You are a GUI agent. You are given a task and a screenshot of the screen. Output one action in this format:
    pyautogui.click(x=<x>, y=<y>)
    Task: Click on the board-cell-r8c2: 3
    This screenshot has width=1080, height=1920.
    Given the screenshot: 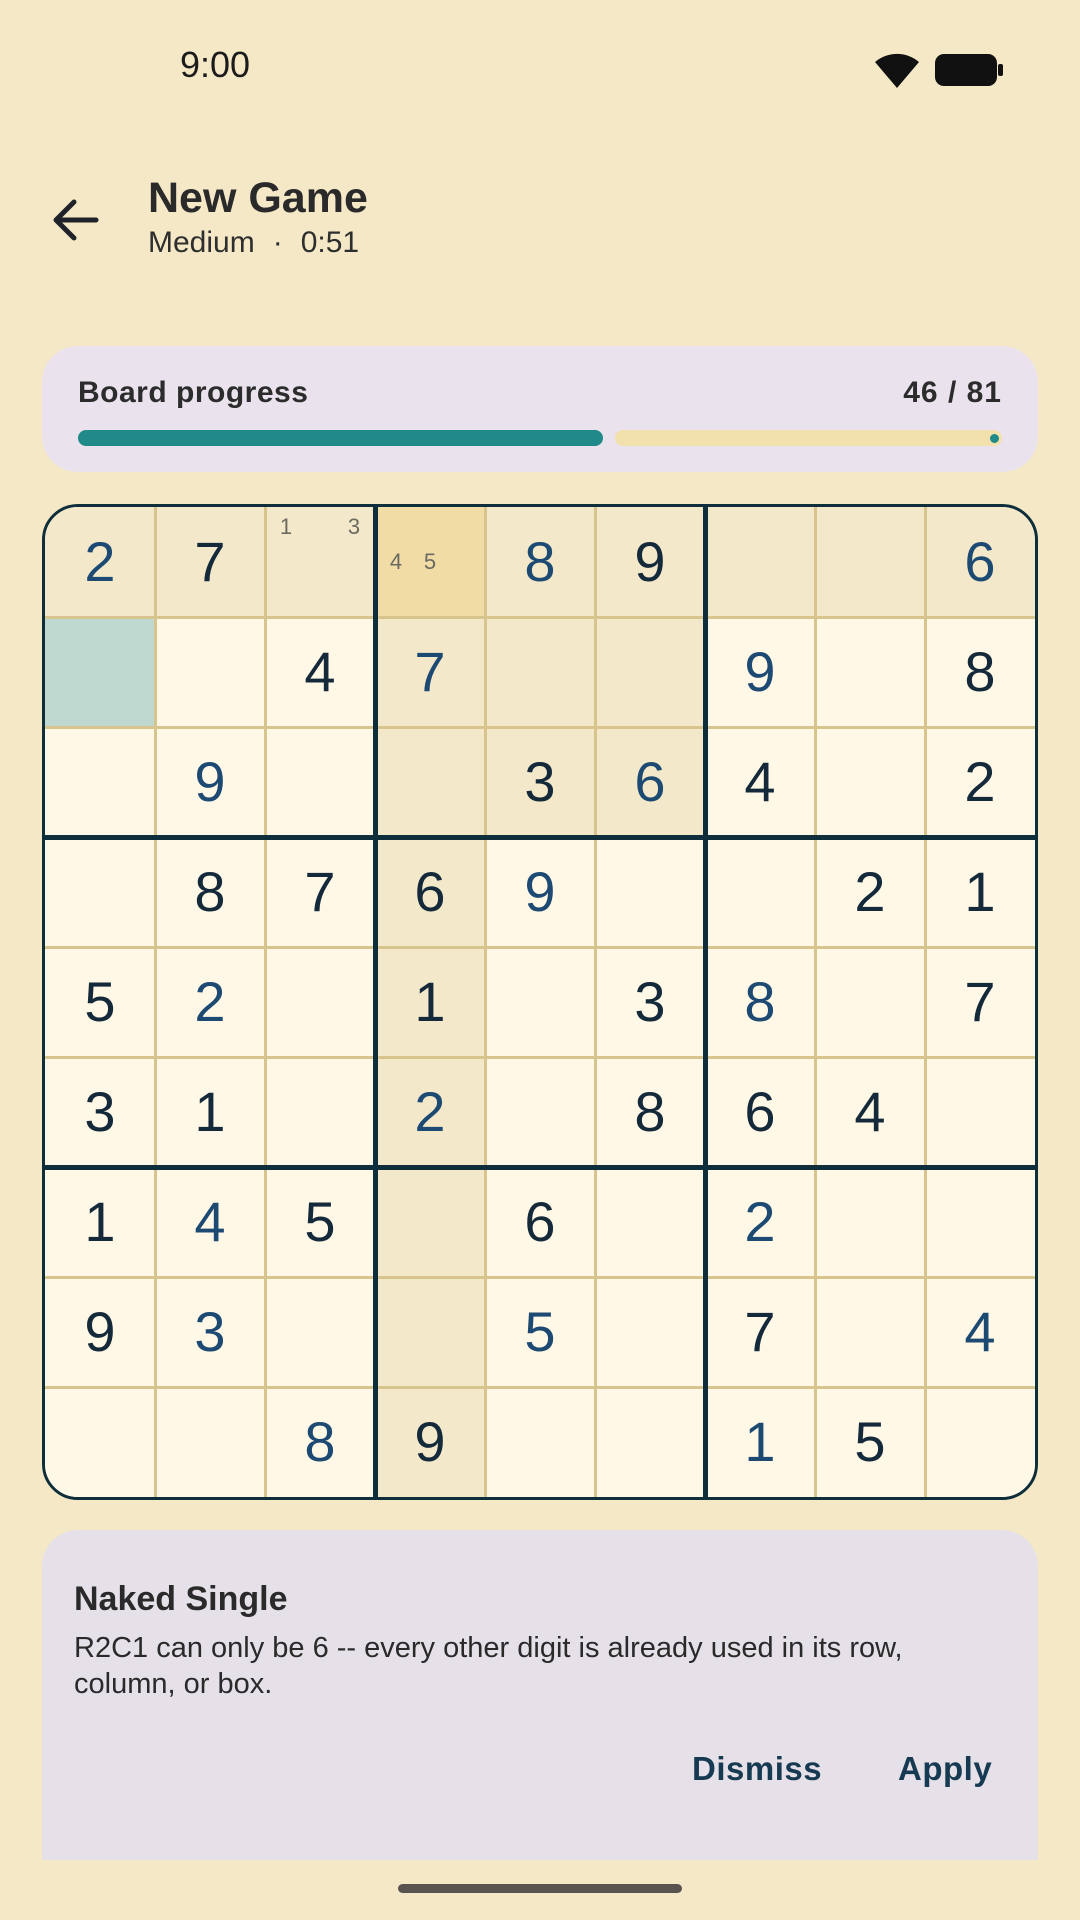 What is the action you would take?
    pyautogui.click(x=210, y=1332)
    